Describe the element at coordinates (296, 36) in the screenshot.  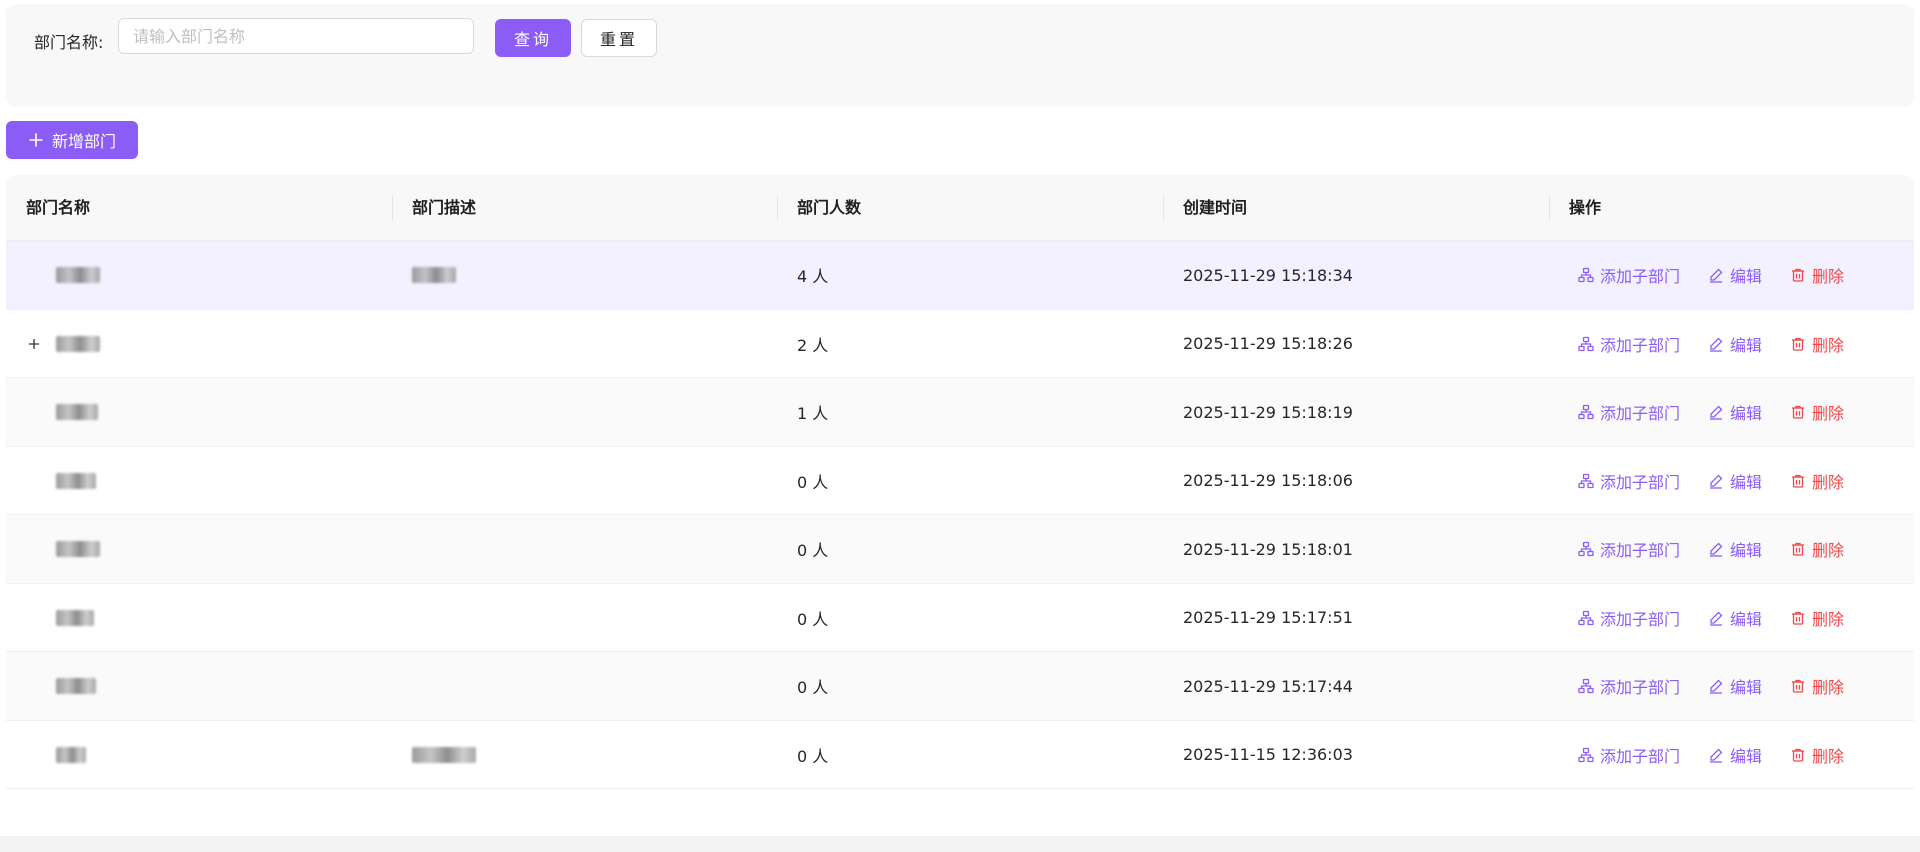
I see `dept-name-search-input` at that location.